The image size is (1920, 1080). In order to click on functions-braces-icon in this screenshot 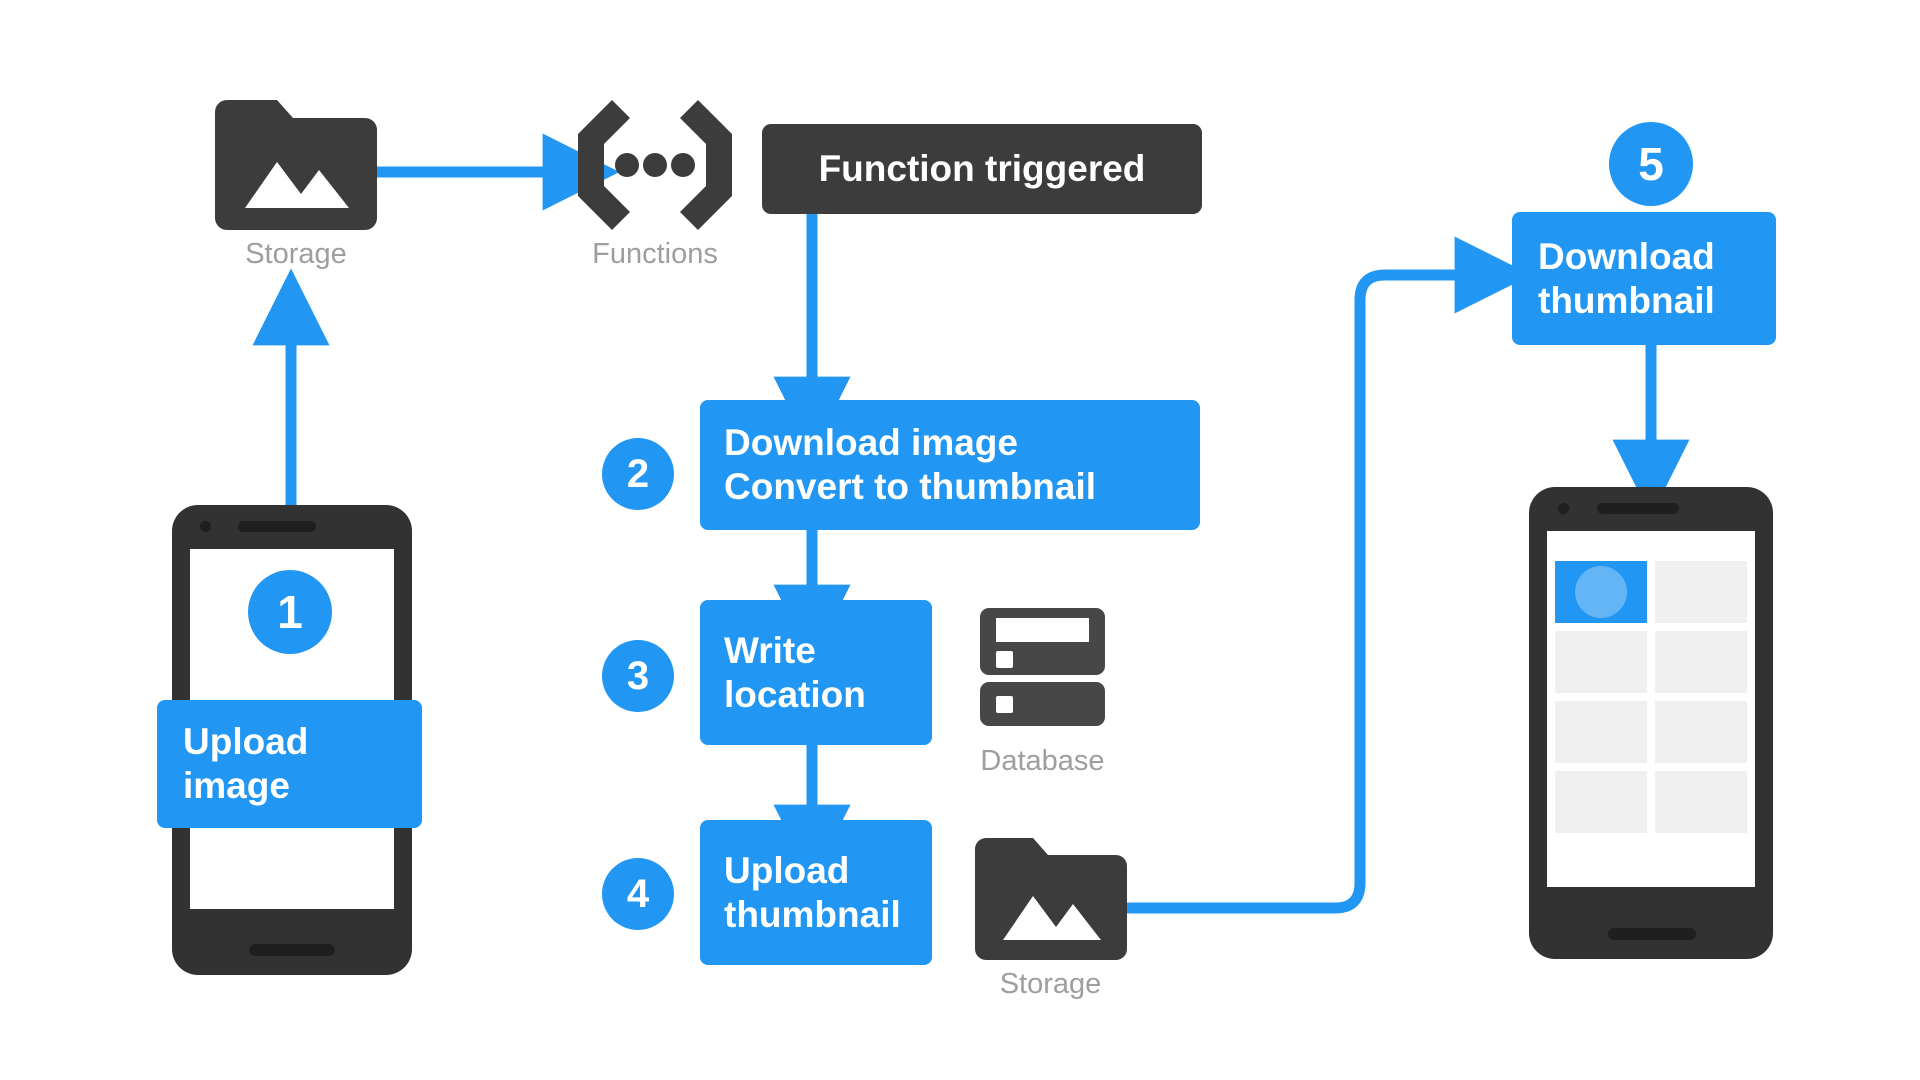, I will do `click(655, 165)`.